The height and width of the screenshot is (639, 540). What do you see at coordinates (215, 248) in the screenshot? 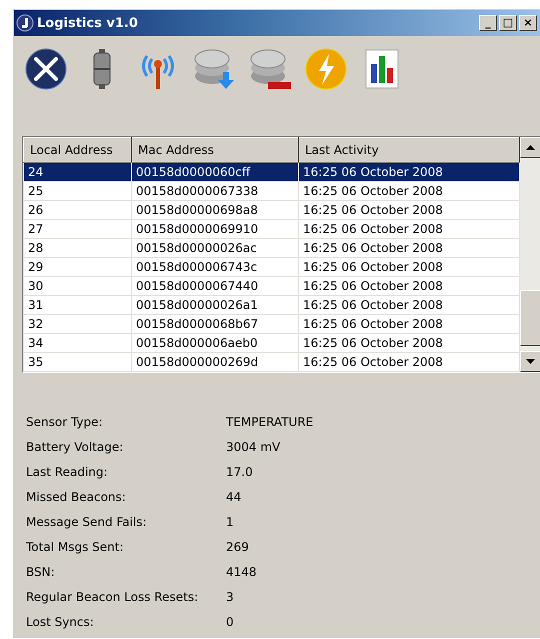
I see `table-cell: 00158d00000026ac` at bounding box center [215, 248].